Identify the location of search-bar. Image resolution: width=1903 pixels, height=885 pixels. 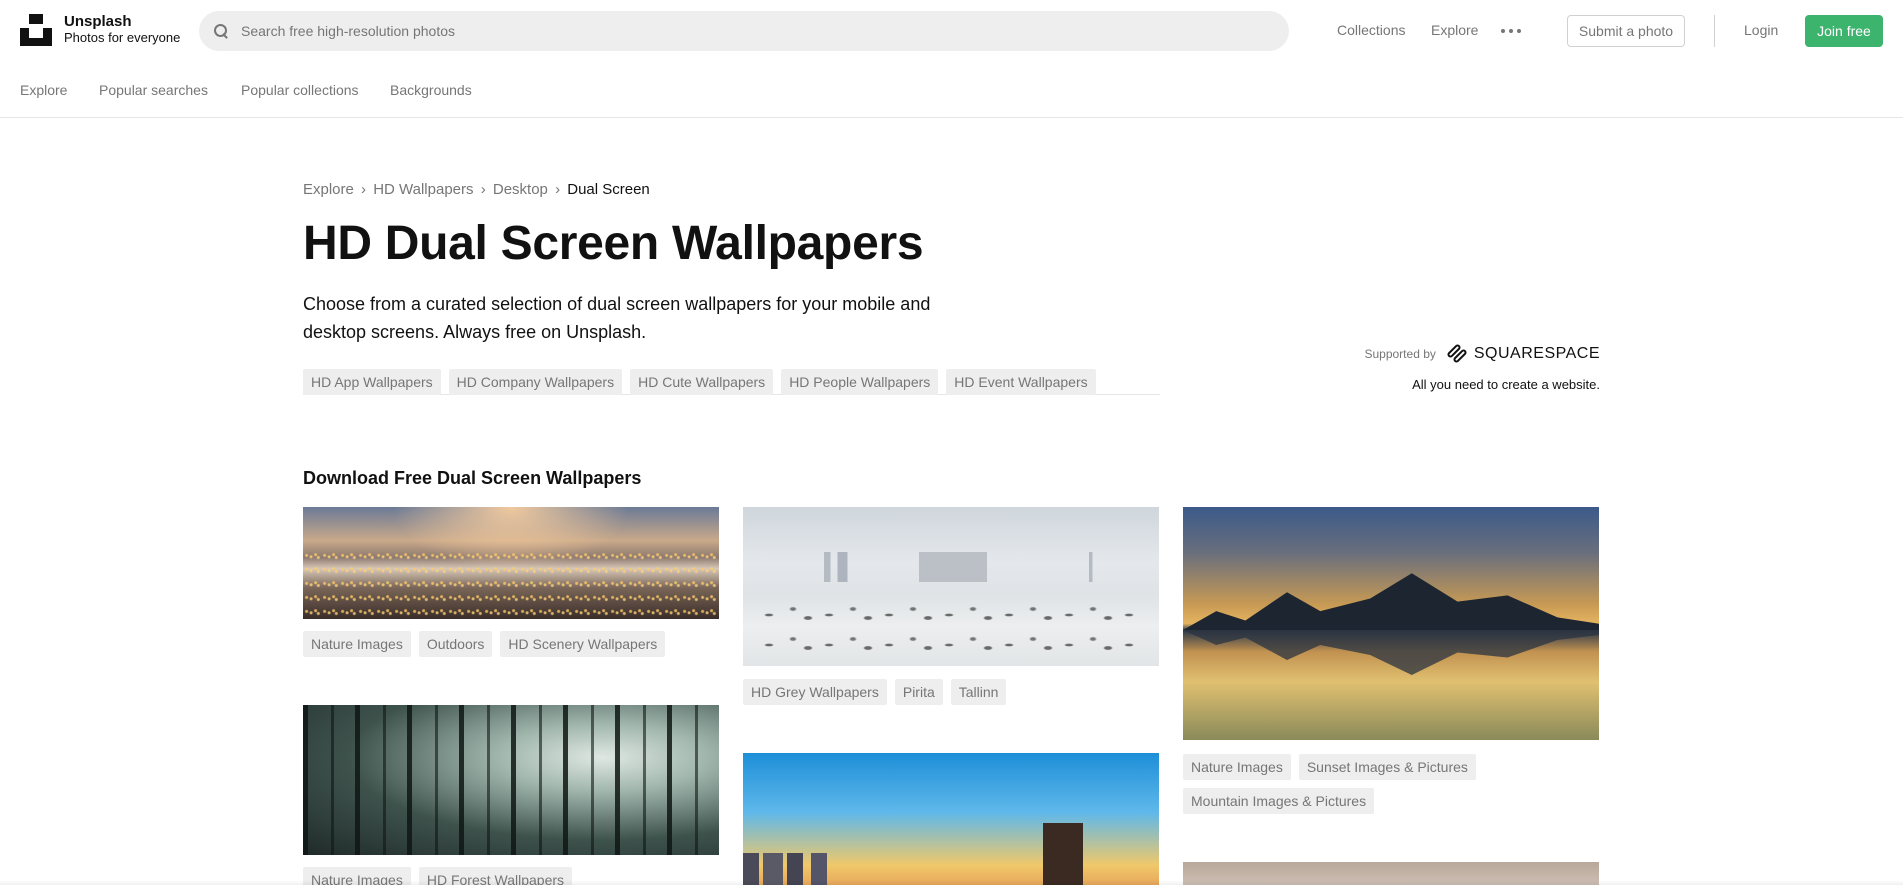
(744, 31).